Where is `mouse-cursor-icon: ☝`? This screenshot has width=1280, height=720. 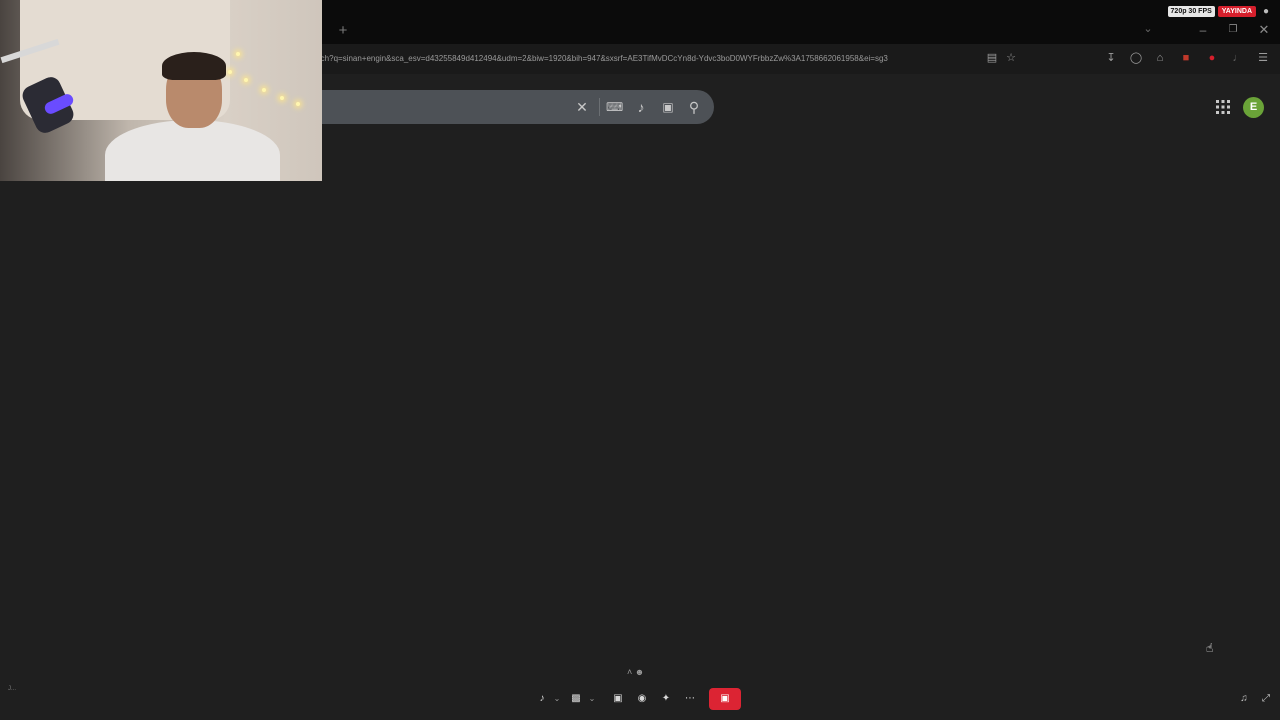
mouse-cursor-icon: ☝ is located at coordinates (1210, 648).